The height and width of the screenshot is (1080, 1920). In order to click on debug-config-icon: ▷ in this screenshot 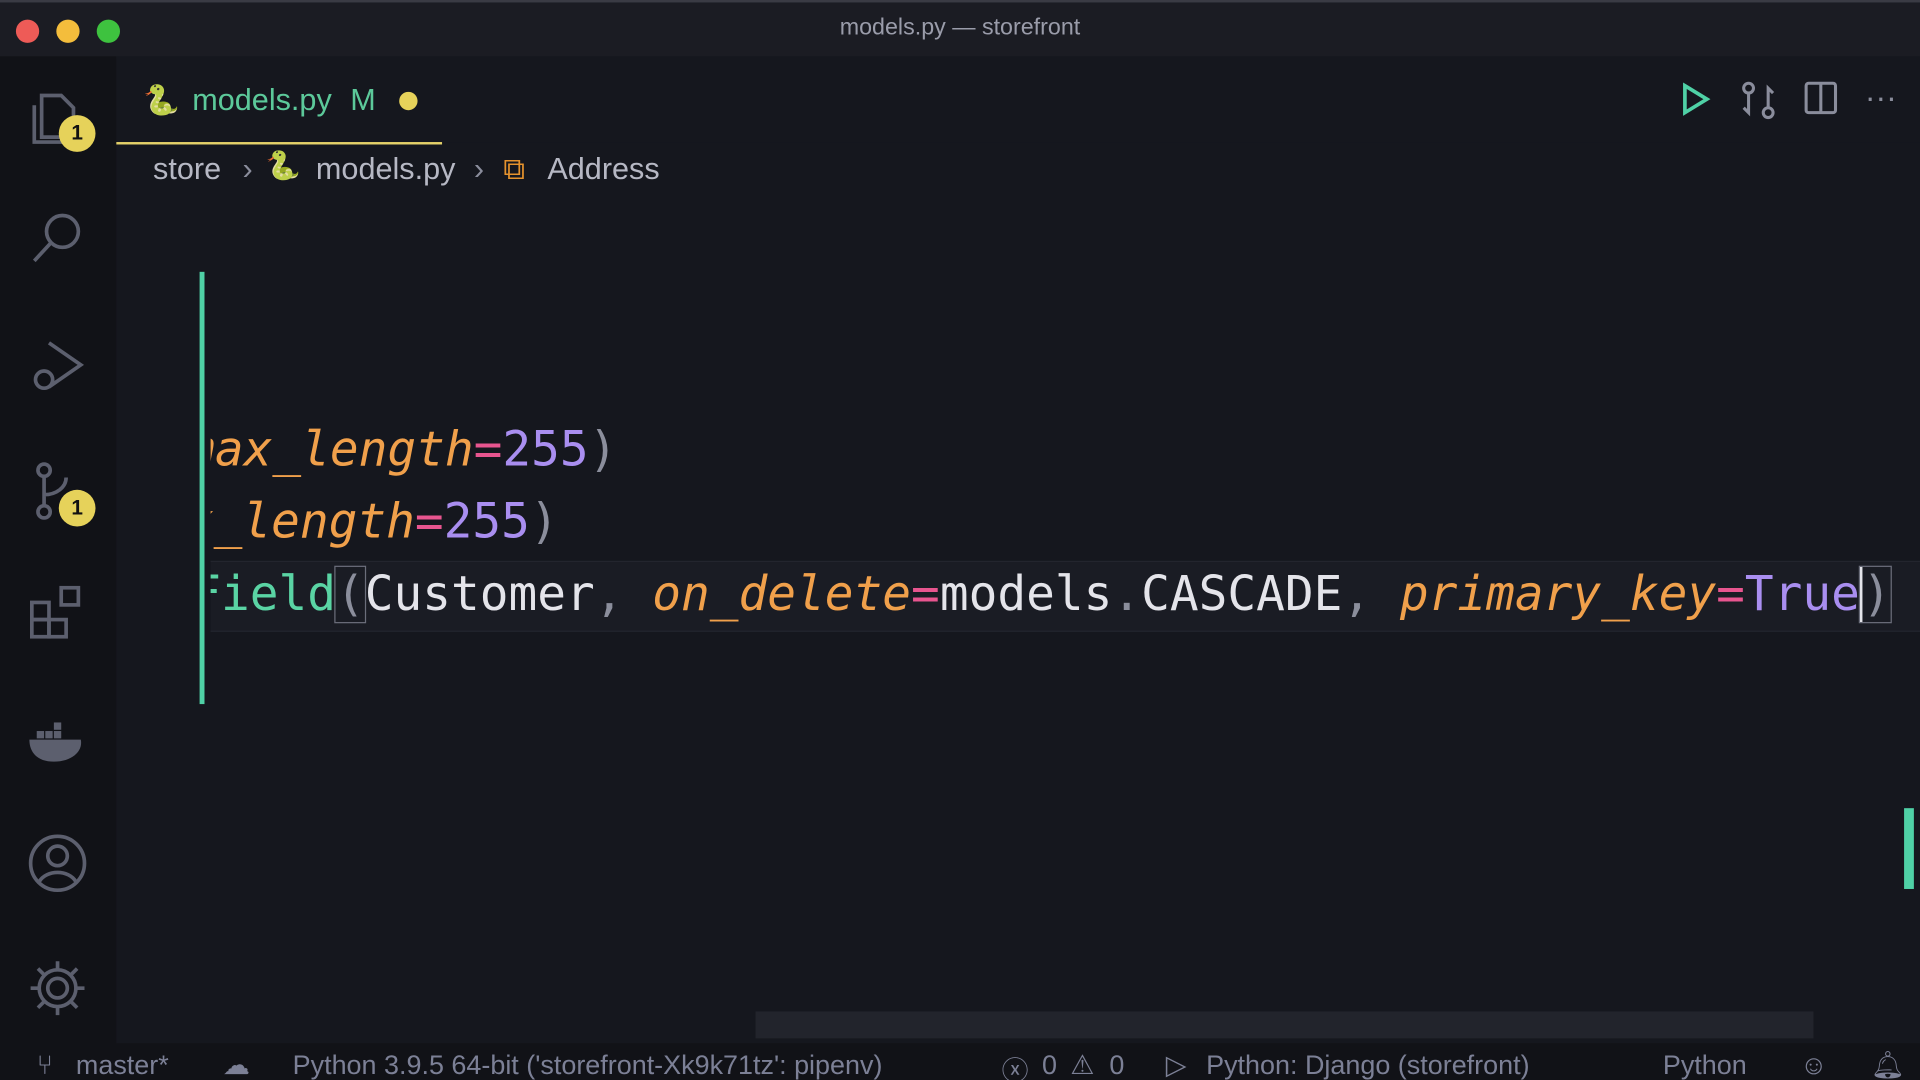, I will do `click(1176, 1064)`.